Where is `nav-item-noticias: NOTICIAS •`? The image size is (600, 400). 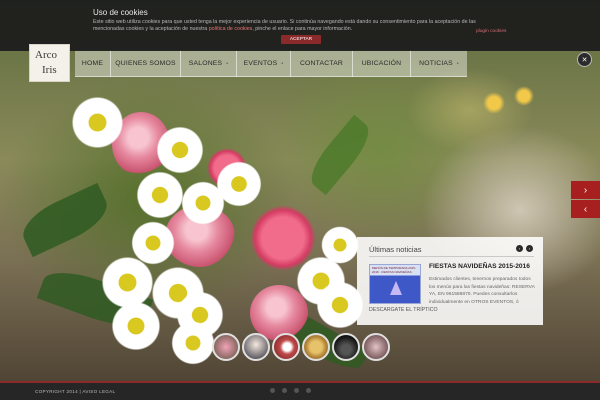
nav-item-noticias: NOTICIAS • is located at coordinates (439, 63).